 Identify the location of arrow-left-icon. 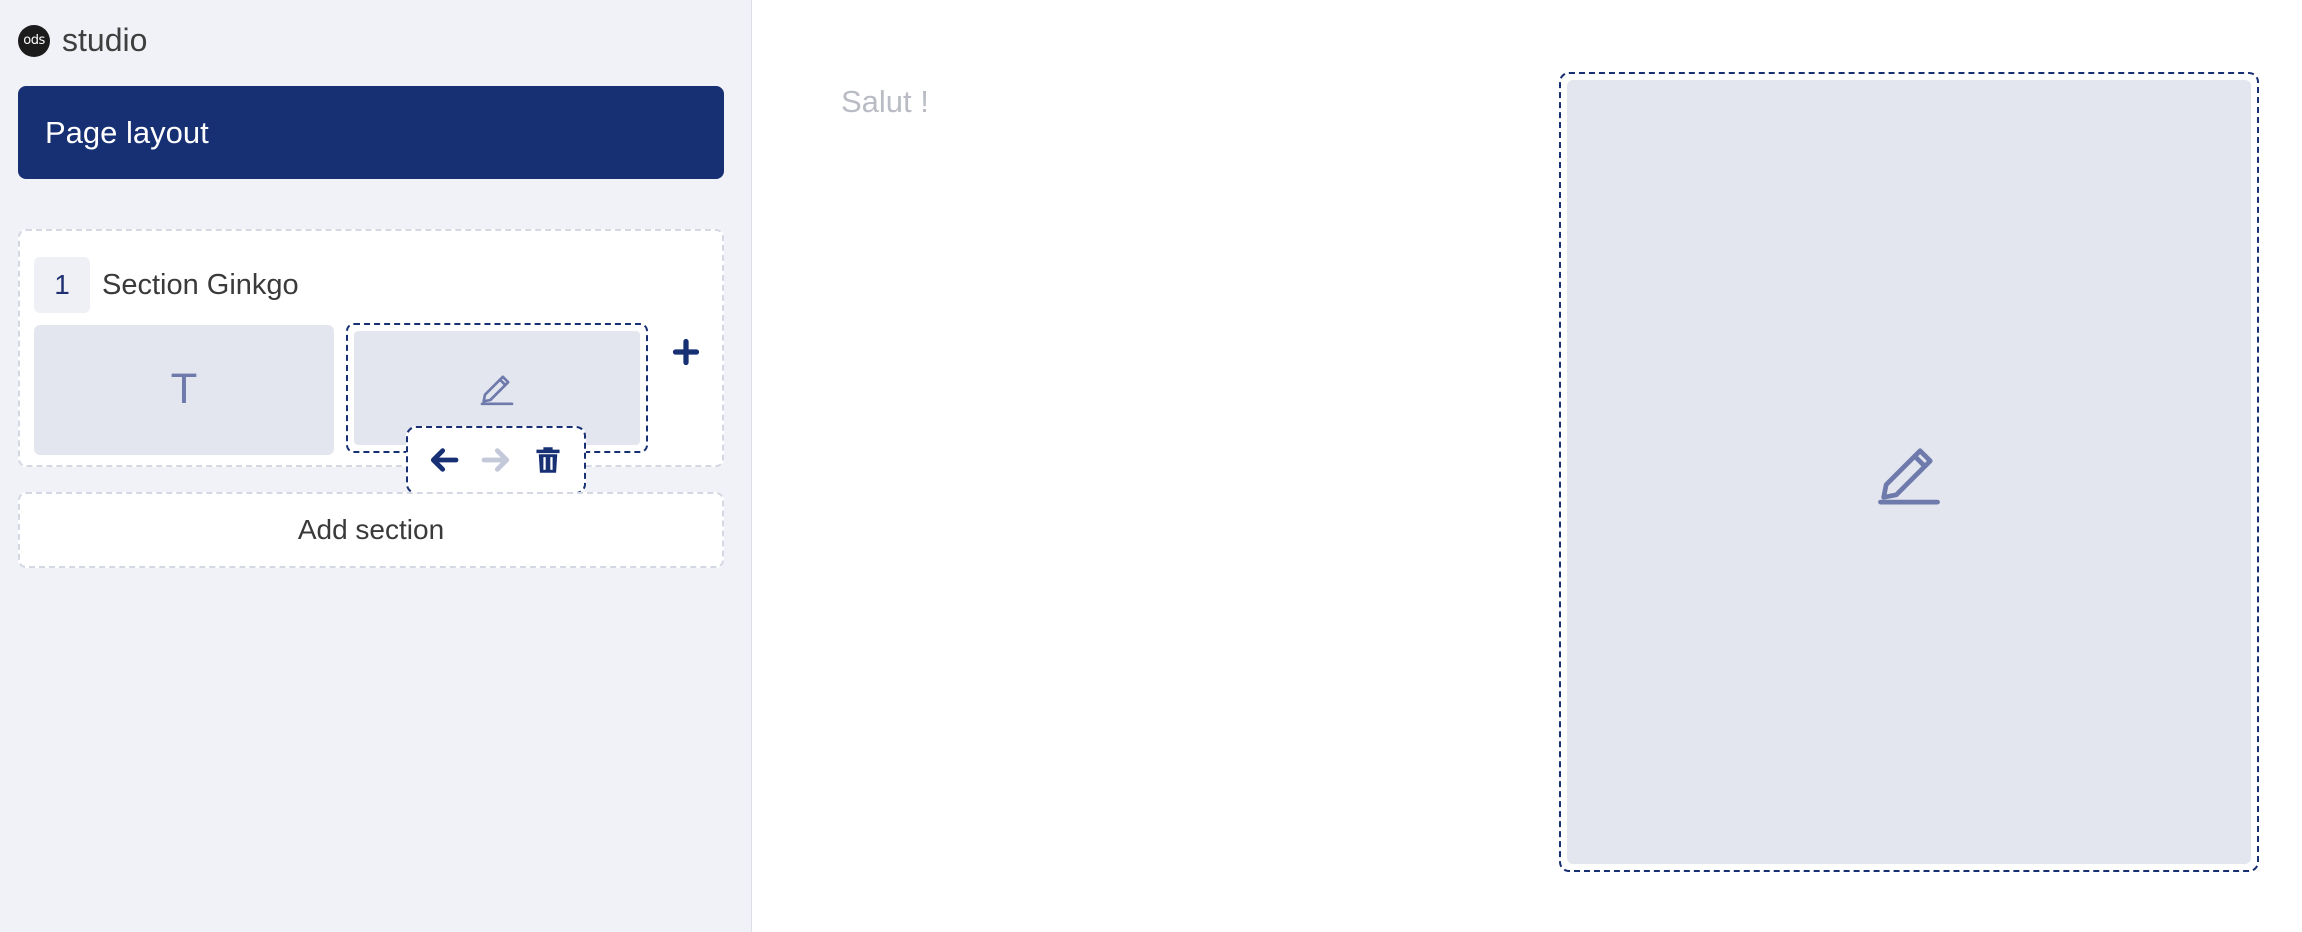
(444, 460).